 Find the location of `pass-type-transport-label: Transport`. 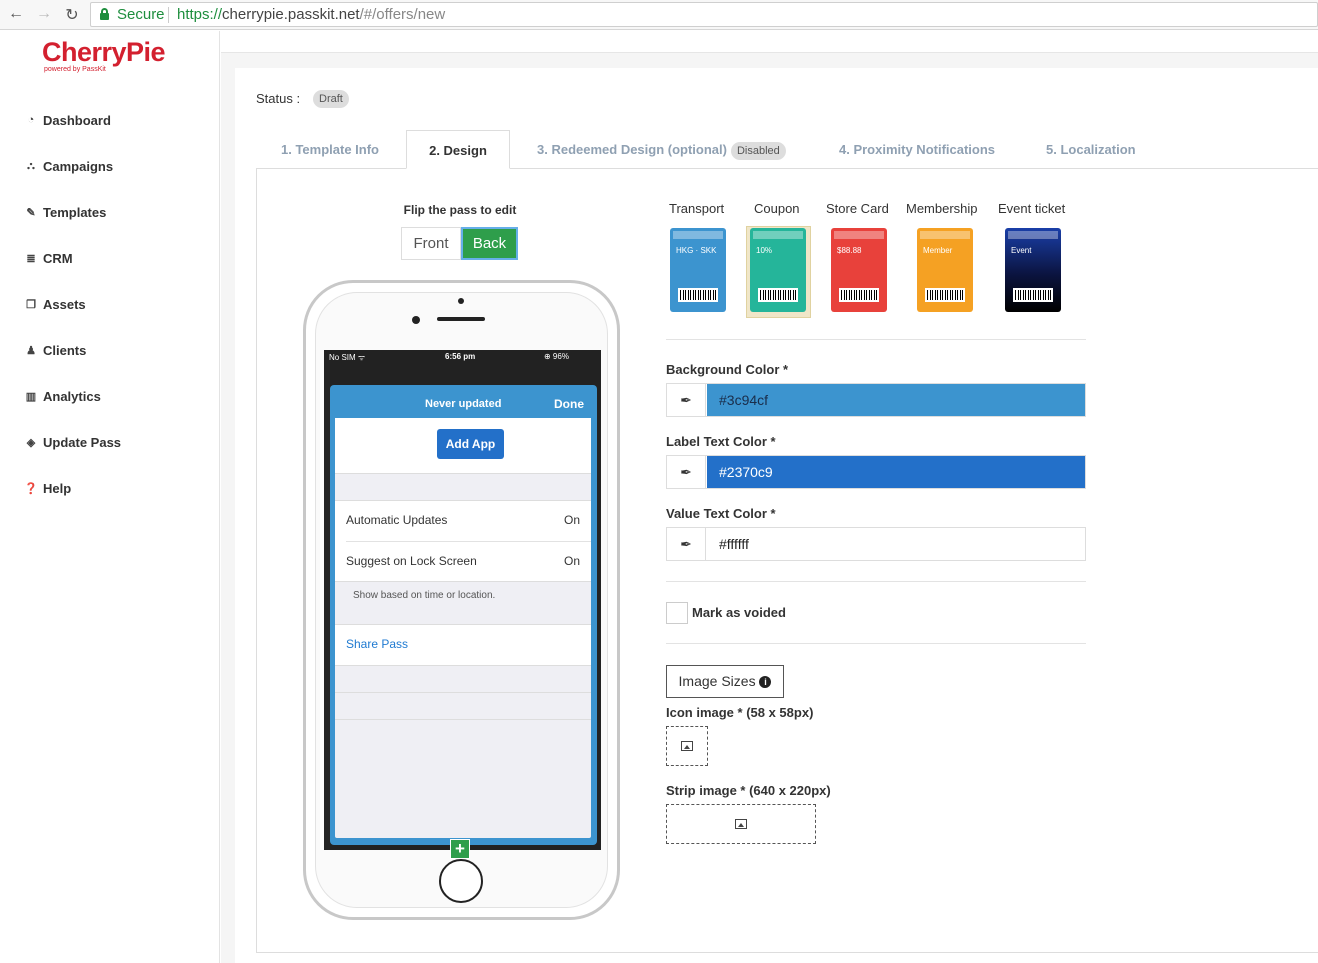

pass-type-transport-label: Transport is located at coordinates (697, 208).